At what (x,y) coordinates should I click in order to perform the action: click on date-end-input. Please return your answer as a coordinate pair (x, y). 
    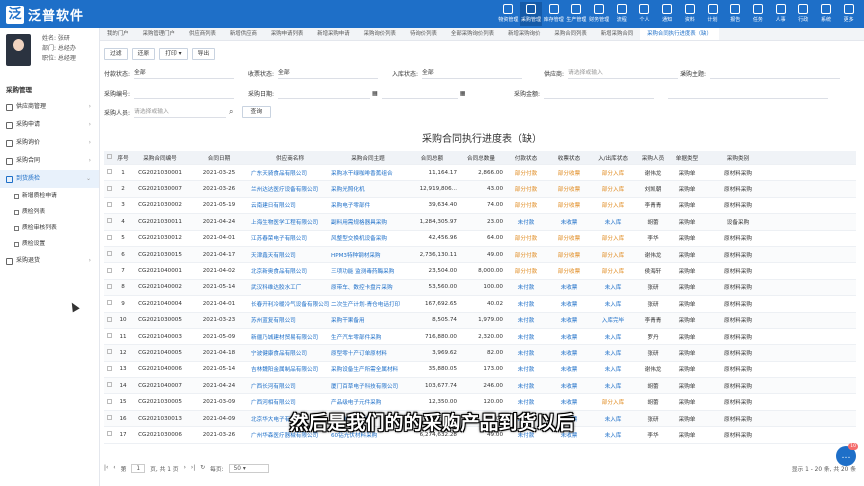
    Looking at the image, I should click on (419, 93).